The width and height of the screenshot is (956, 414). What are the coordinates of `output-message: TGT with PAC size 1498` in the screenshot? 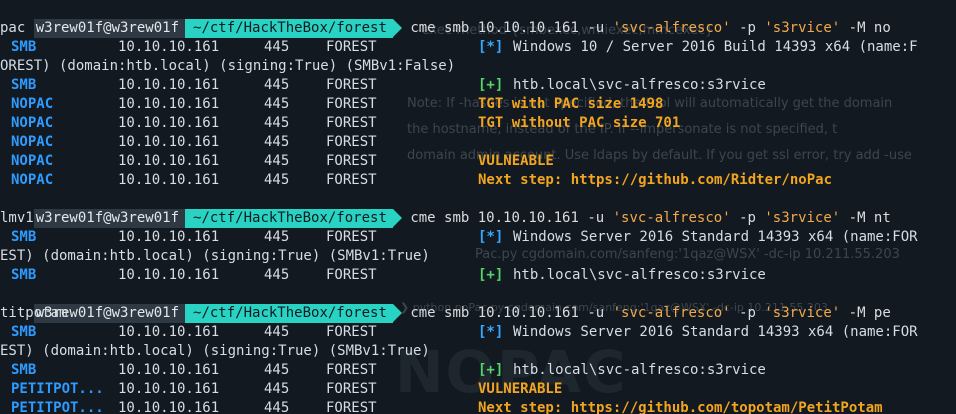 It's located at (571, 104).